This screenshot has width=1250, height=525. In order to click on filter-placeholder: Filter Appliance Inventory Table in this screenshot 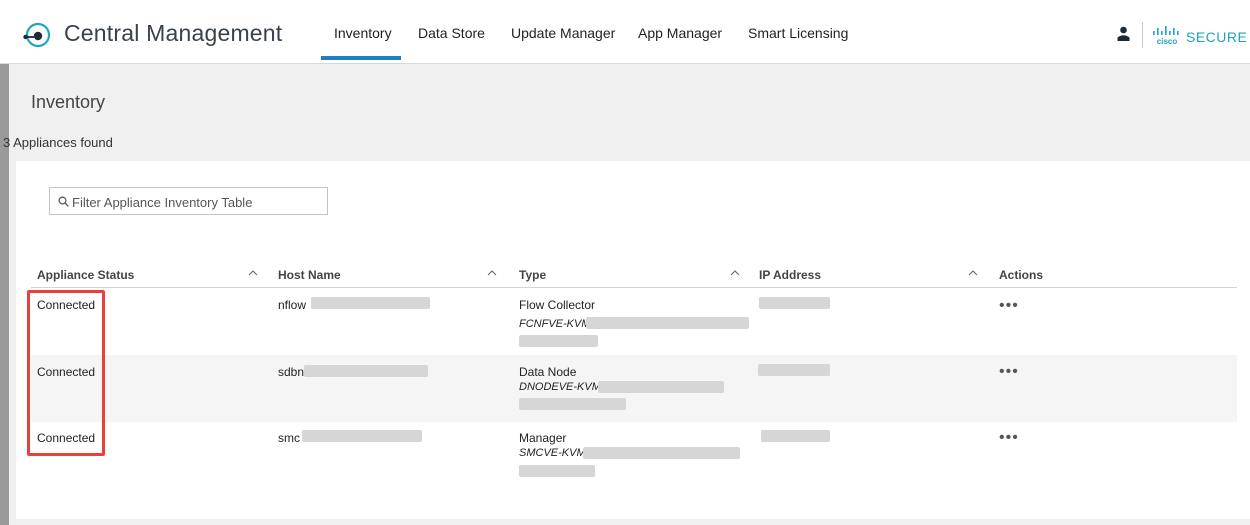, I will do `click(162, 202)`.